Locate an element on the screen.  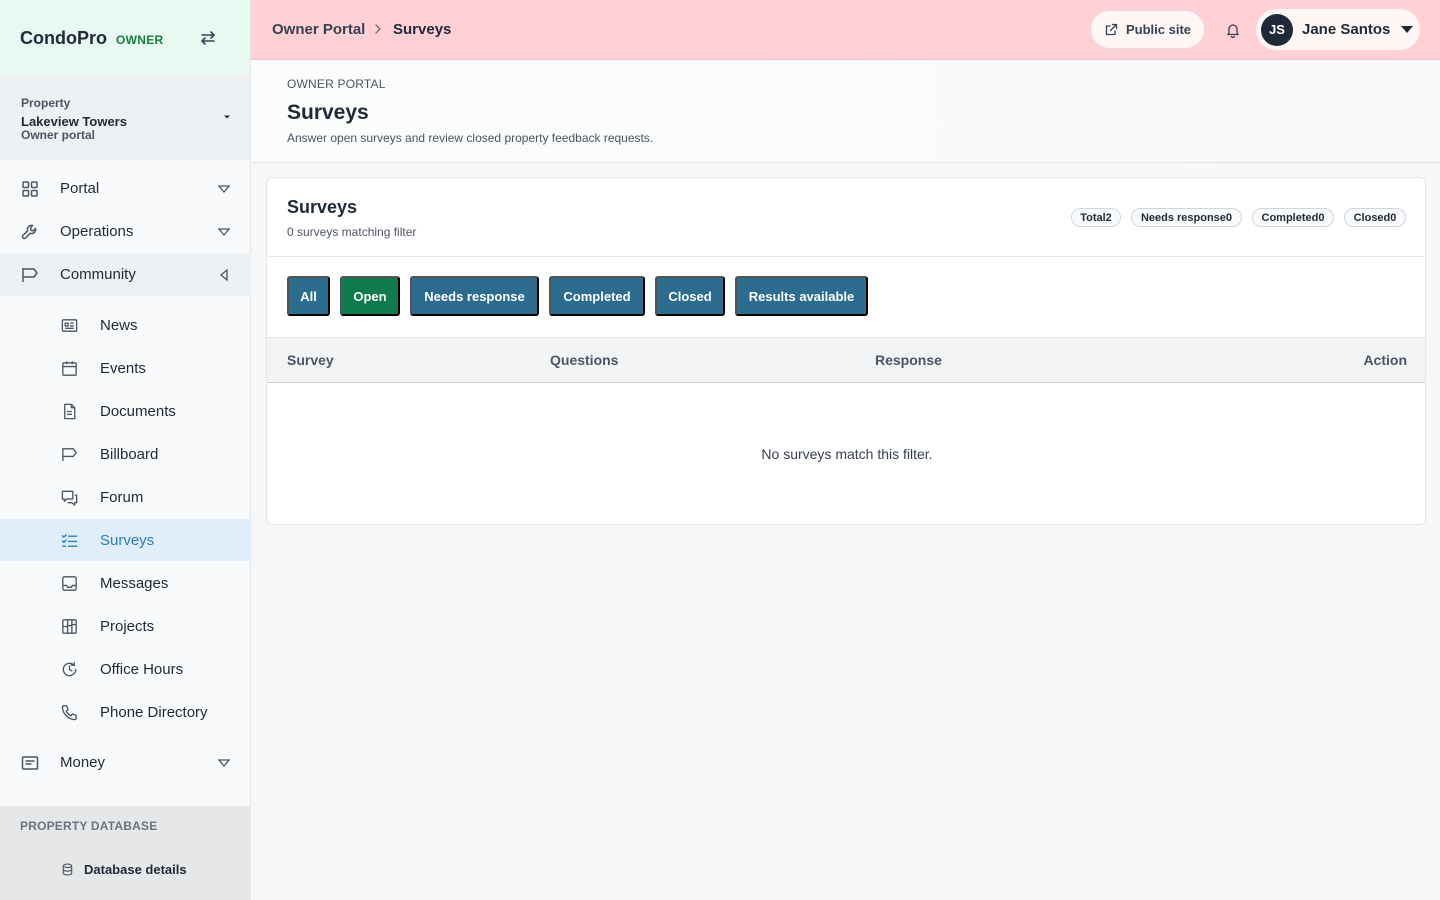
user-name: Jane Santos is located at coordinates (1346, 29).